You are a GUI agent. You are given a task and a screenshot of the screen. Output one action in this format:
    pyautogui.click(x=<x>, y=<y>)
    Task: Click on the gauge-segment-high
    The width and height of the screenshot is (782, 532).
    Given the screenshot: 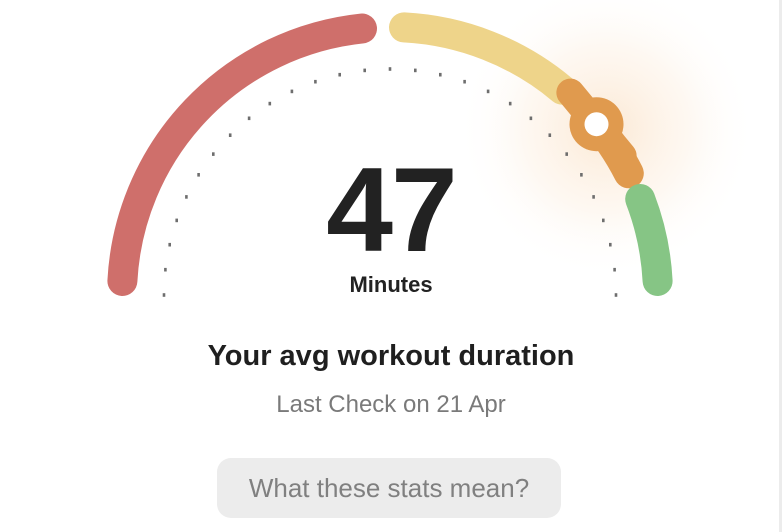 What is the action you would take?
    pyautogui.click(x=649, y=240)
    